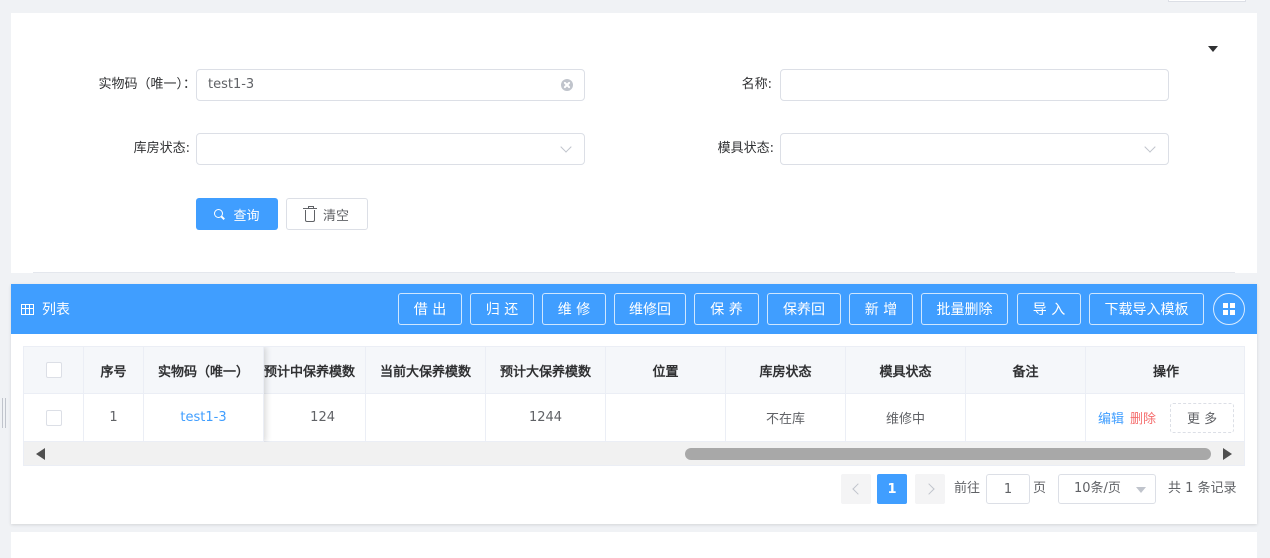 Image resolution: width=1270 pixels, height=558 pixels. I want to click on resize-handle, so click(4, 413).